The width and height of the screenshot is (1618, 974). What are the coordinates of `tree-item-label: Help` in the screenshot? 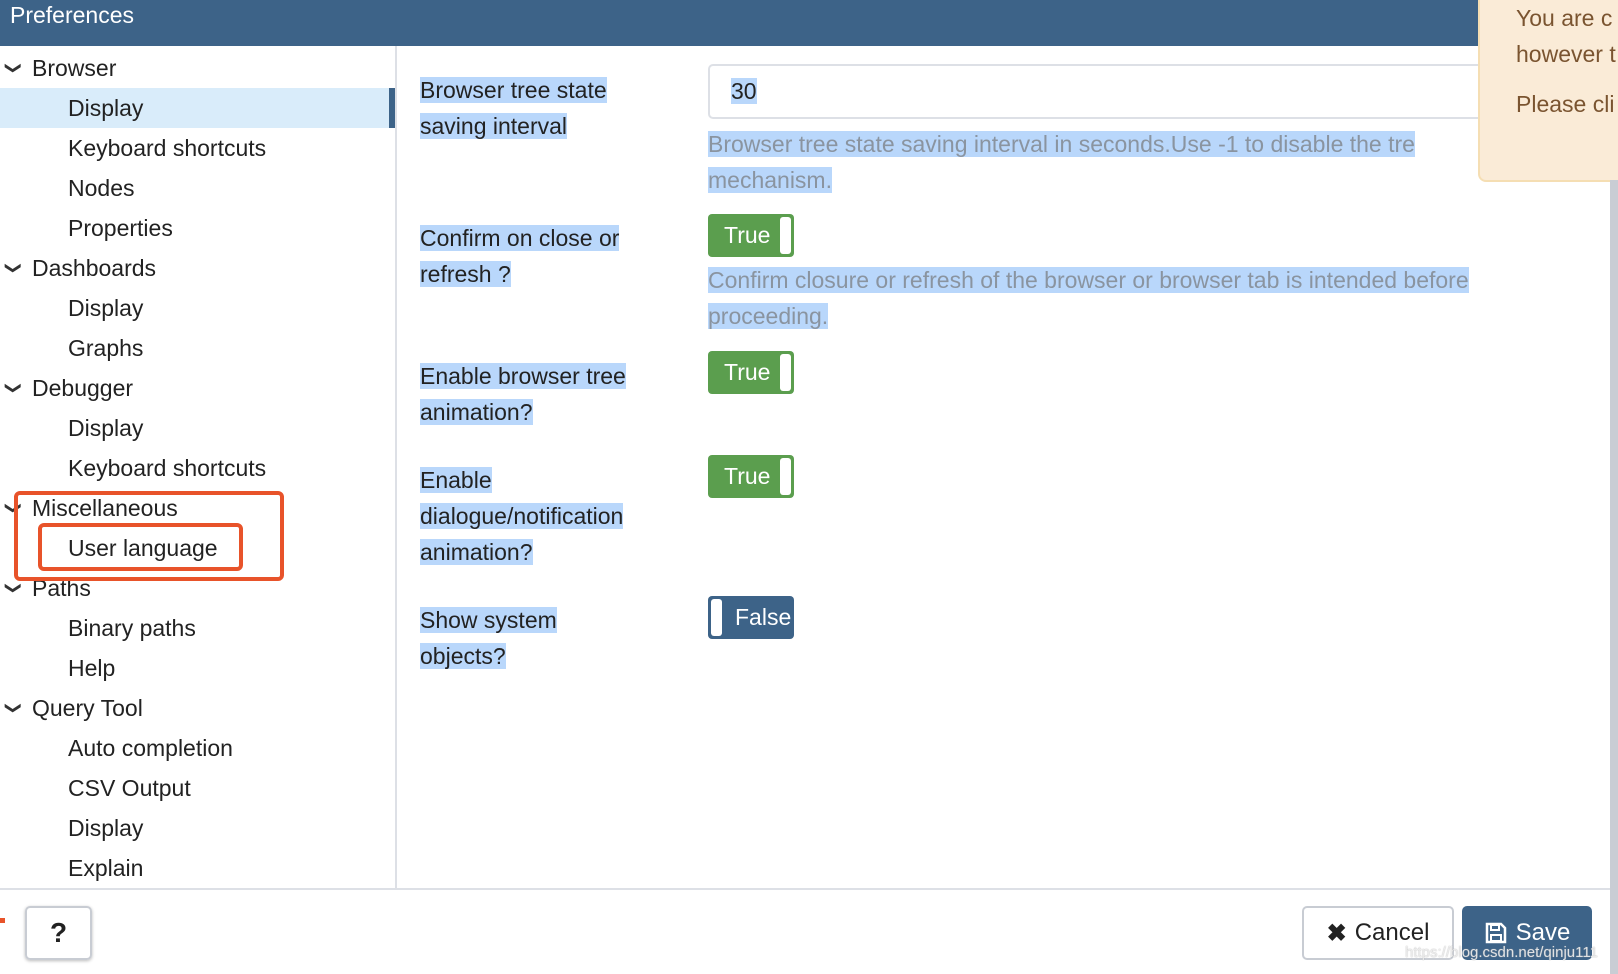 It's located at (92, 668).